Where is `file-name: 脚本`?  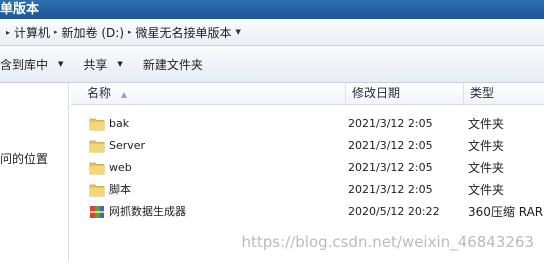
file-name: 脚本 is located at coordinates (120, 189).